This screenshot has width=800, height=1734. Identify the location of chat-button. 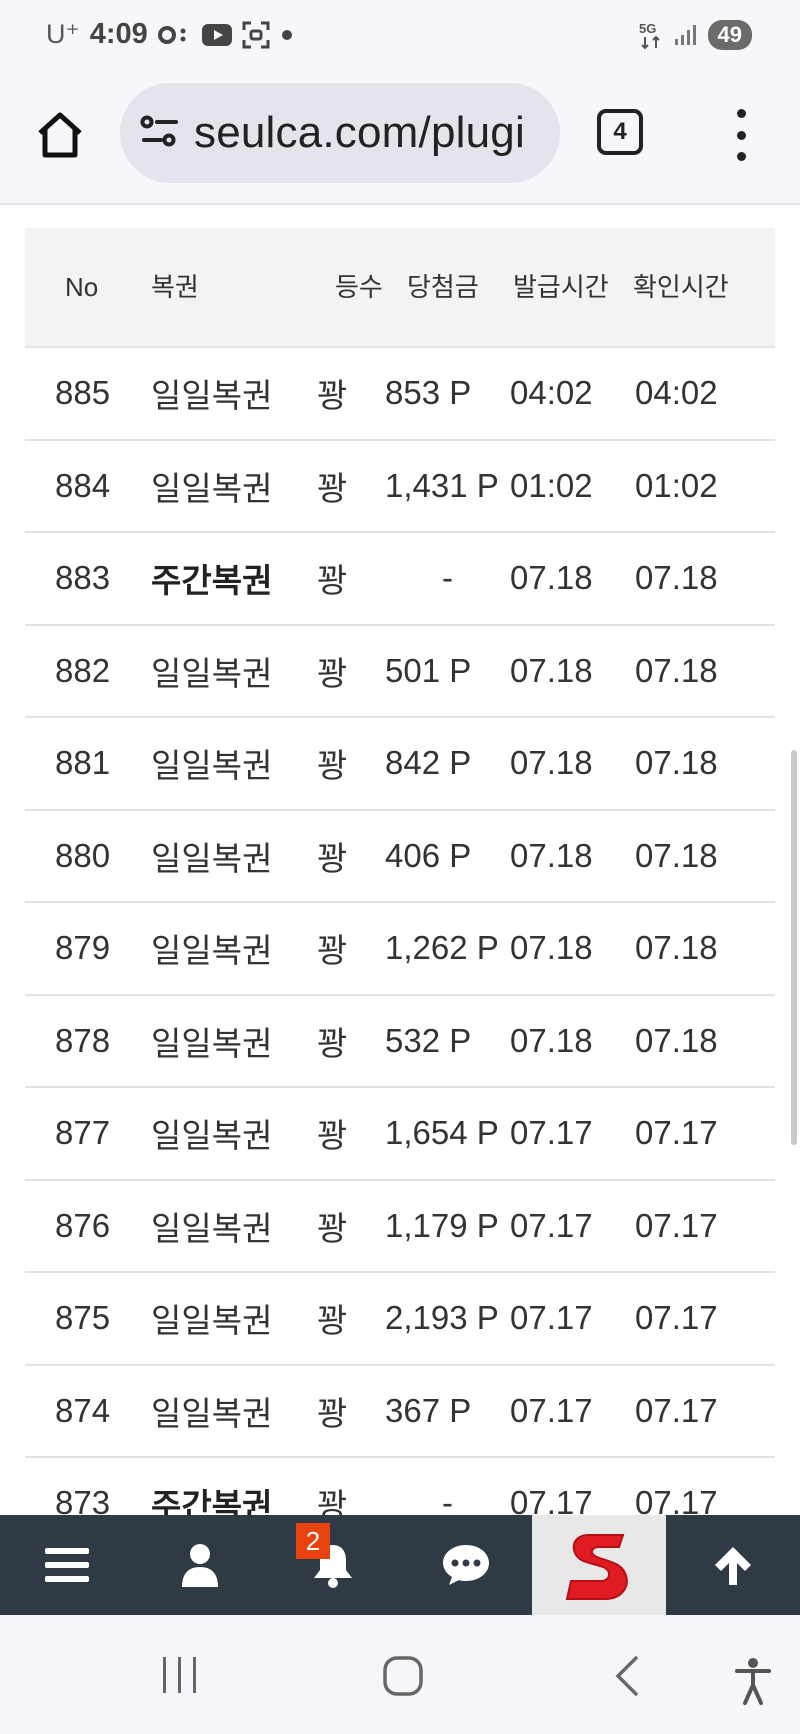
(465, 1565).